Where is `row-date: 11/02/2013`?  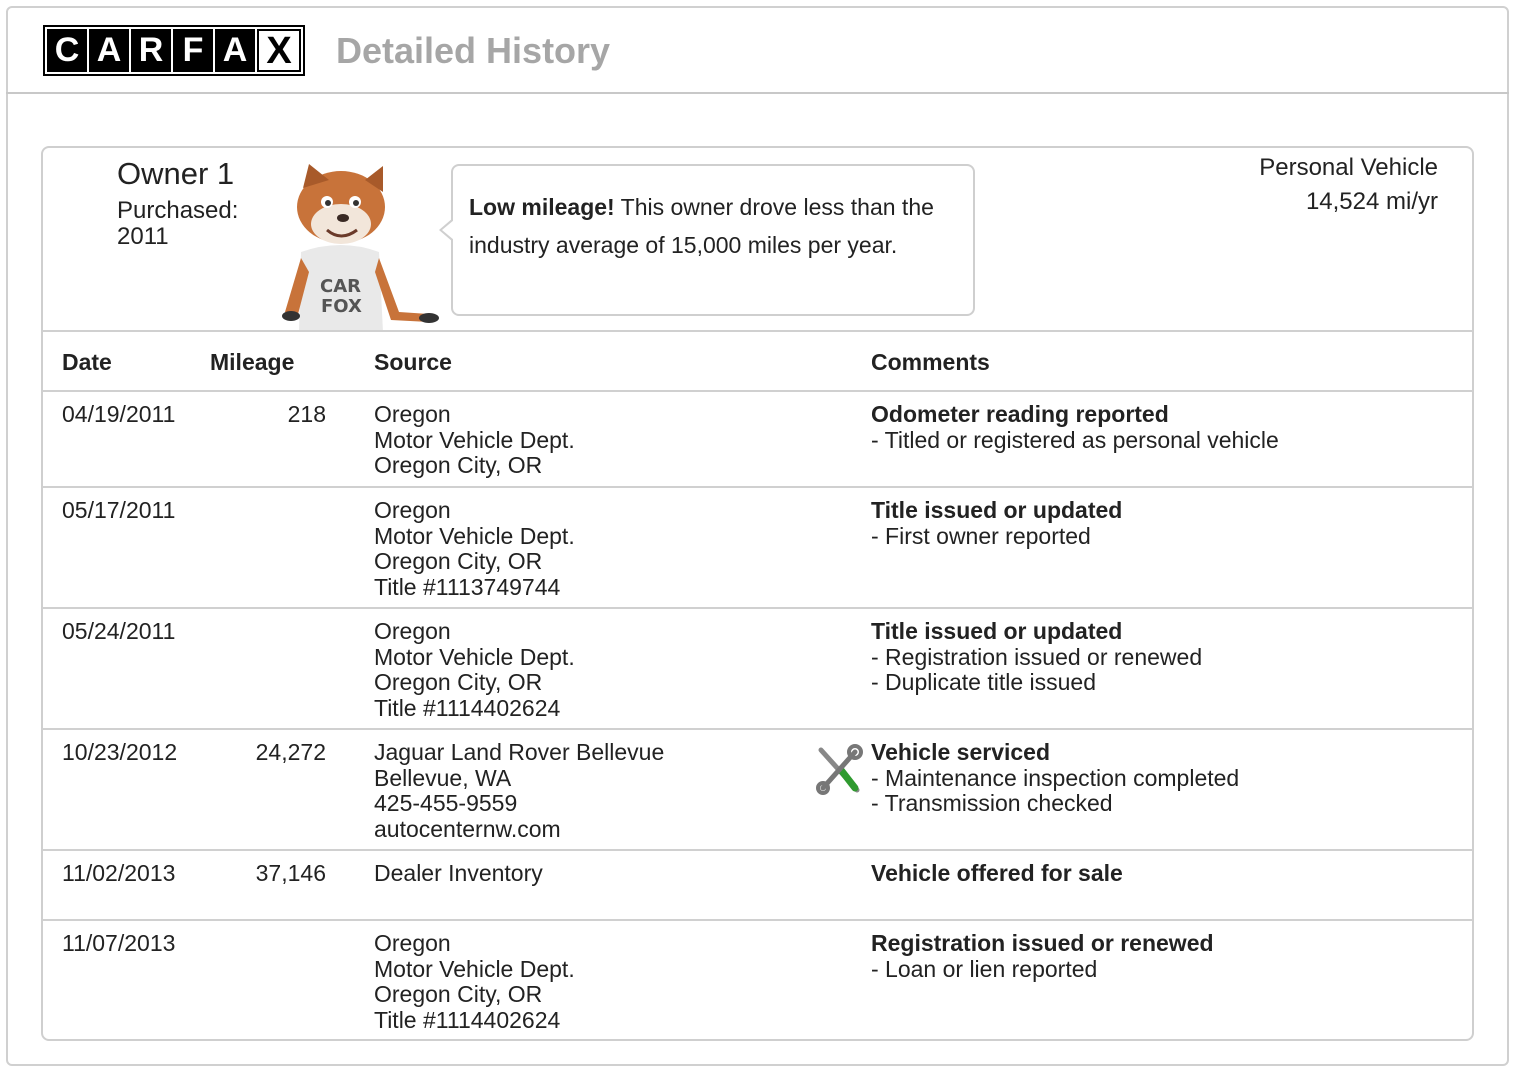
row-date: 11/02/2013 is located at coordinates (119, 873).